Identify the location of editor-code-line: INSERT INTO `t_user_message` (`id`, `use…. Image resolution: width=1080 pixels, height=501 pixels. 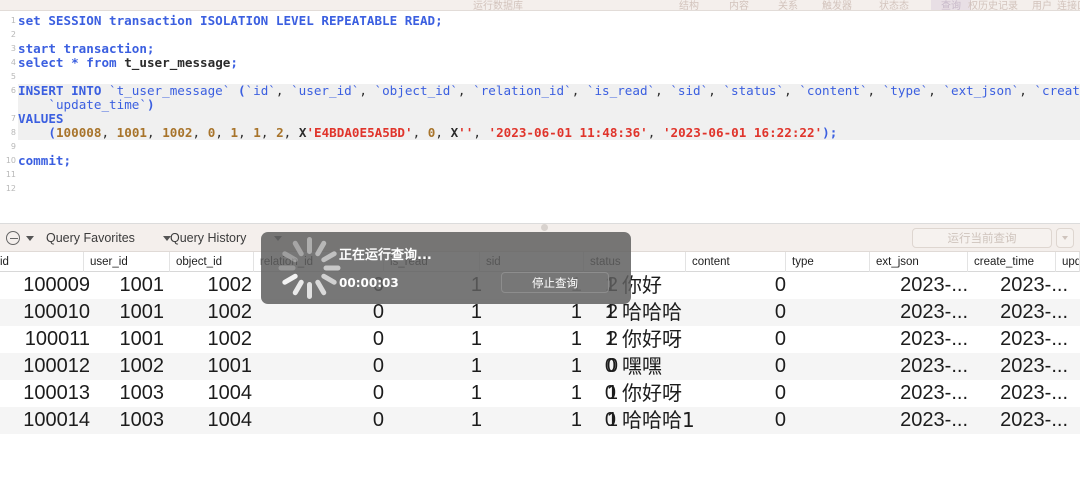
(549, 90).